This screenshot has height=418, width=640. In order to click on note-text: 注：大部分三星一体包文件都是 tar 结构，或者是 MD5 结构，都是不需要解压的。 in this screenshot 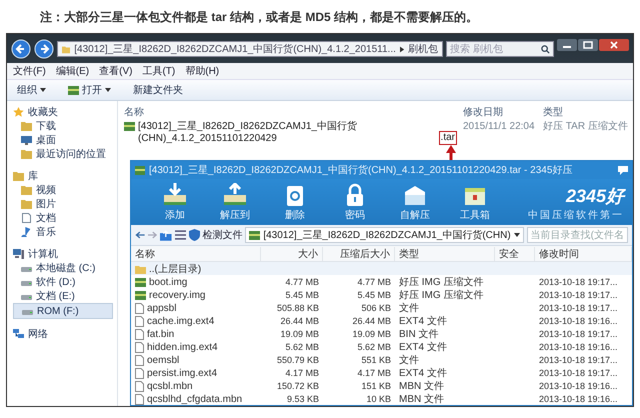, I will do `click(259, 17)`.